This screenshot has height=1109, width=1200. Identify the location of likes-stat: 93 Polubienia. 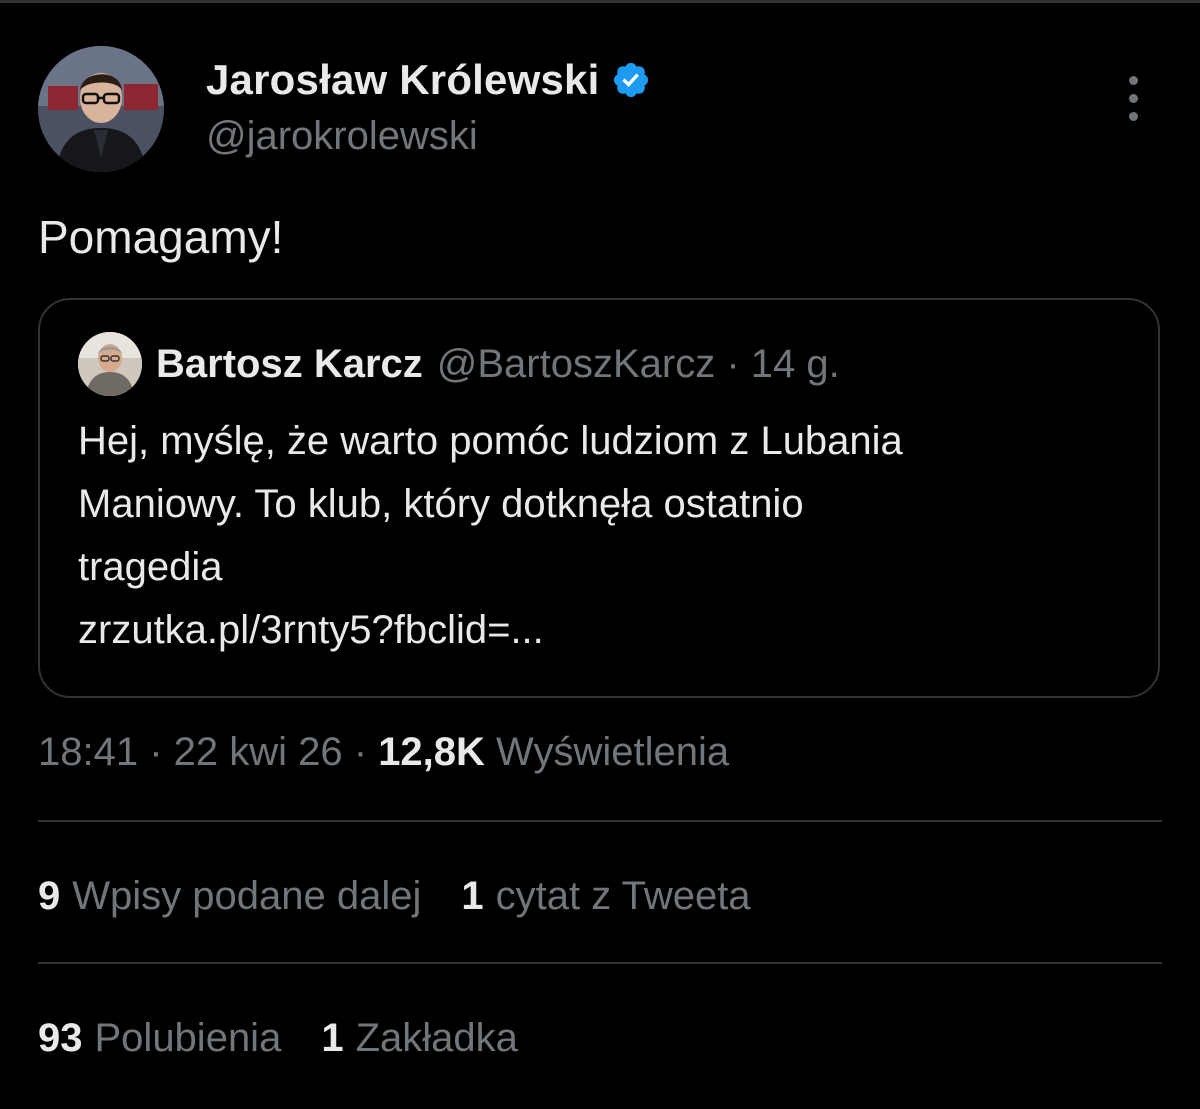
(159, 1038).